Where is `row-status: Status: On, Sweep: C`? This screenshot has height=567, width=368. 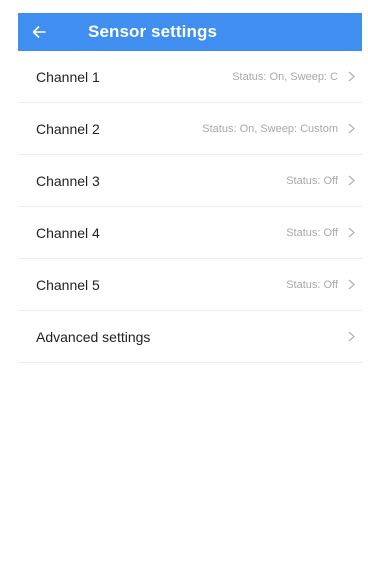
row-status: Status: On, Sweep: C is located at coordinates (285, 76).